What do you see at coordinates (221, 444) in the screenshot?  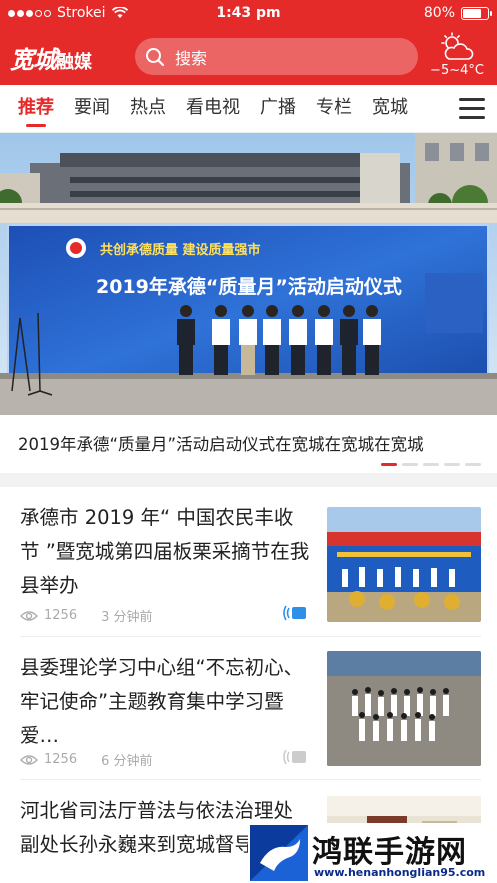 I see `banner-caption-text: 2019年承德“质量月”活动启动仪式在宽城在宽城在宽城` at bounding box center [221, 444].